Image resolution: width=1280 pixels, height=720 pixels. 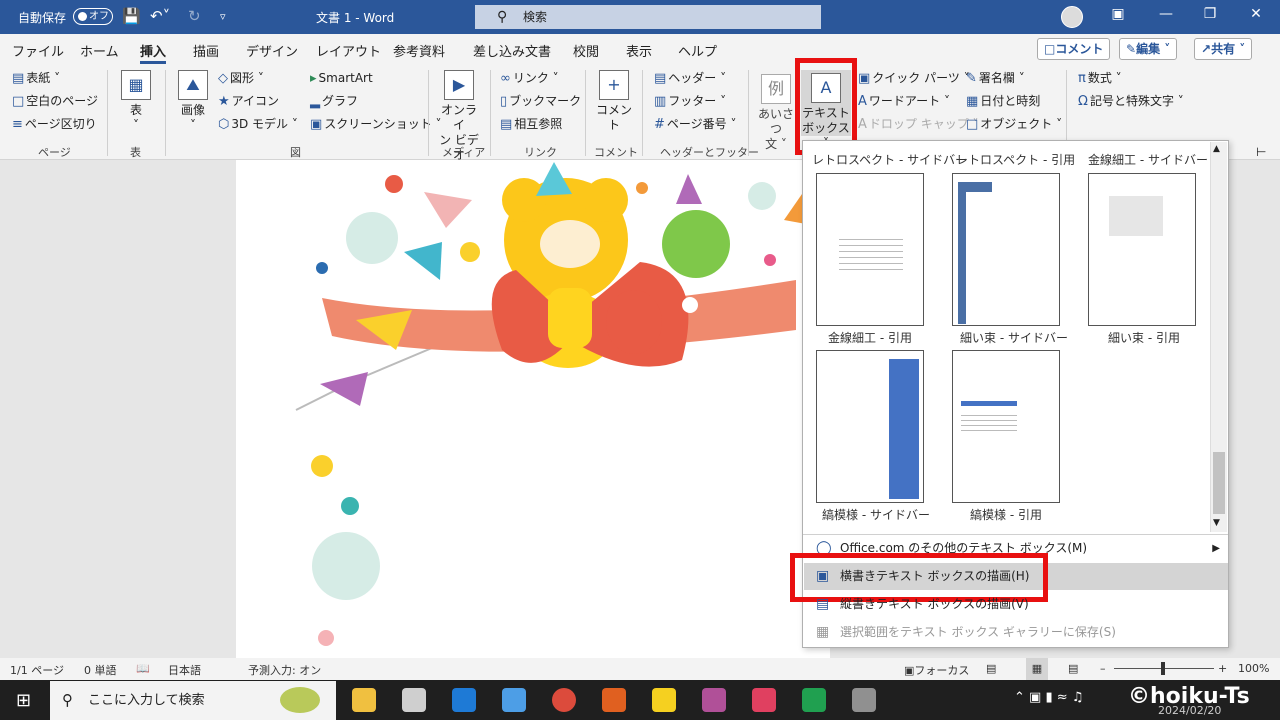 I want to click on bookmark-button: ▯ ブックマーク, so click(x=540, y=101).